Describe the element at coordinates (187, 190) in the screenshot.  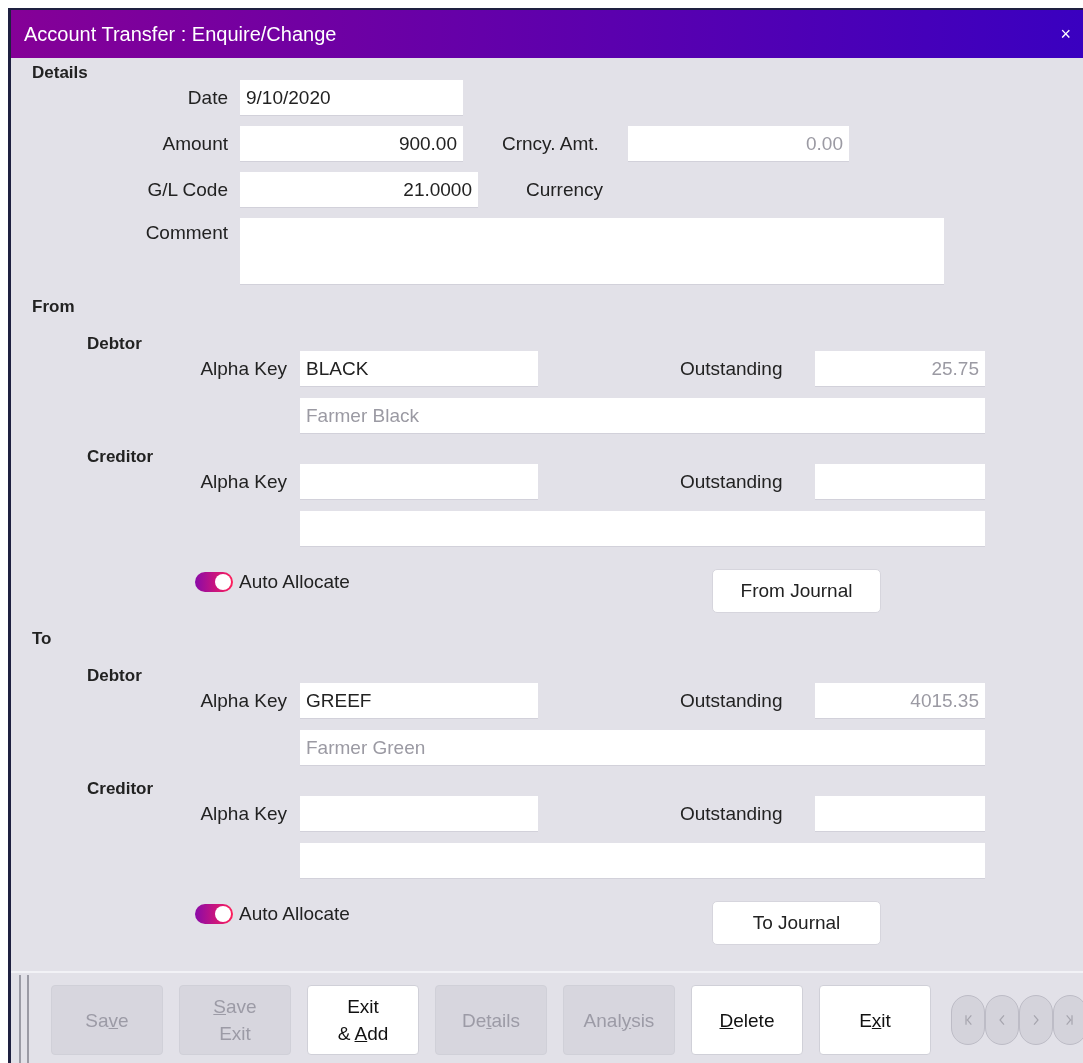
I see `field-label: G/L Code` at that location.